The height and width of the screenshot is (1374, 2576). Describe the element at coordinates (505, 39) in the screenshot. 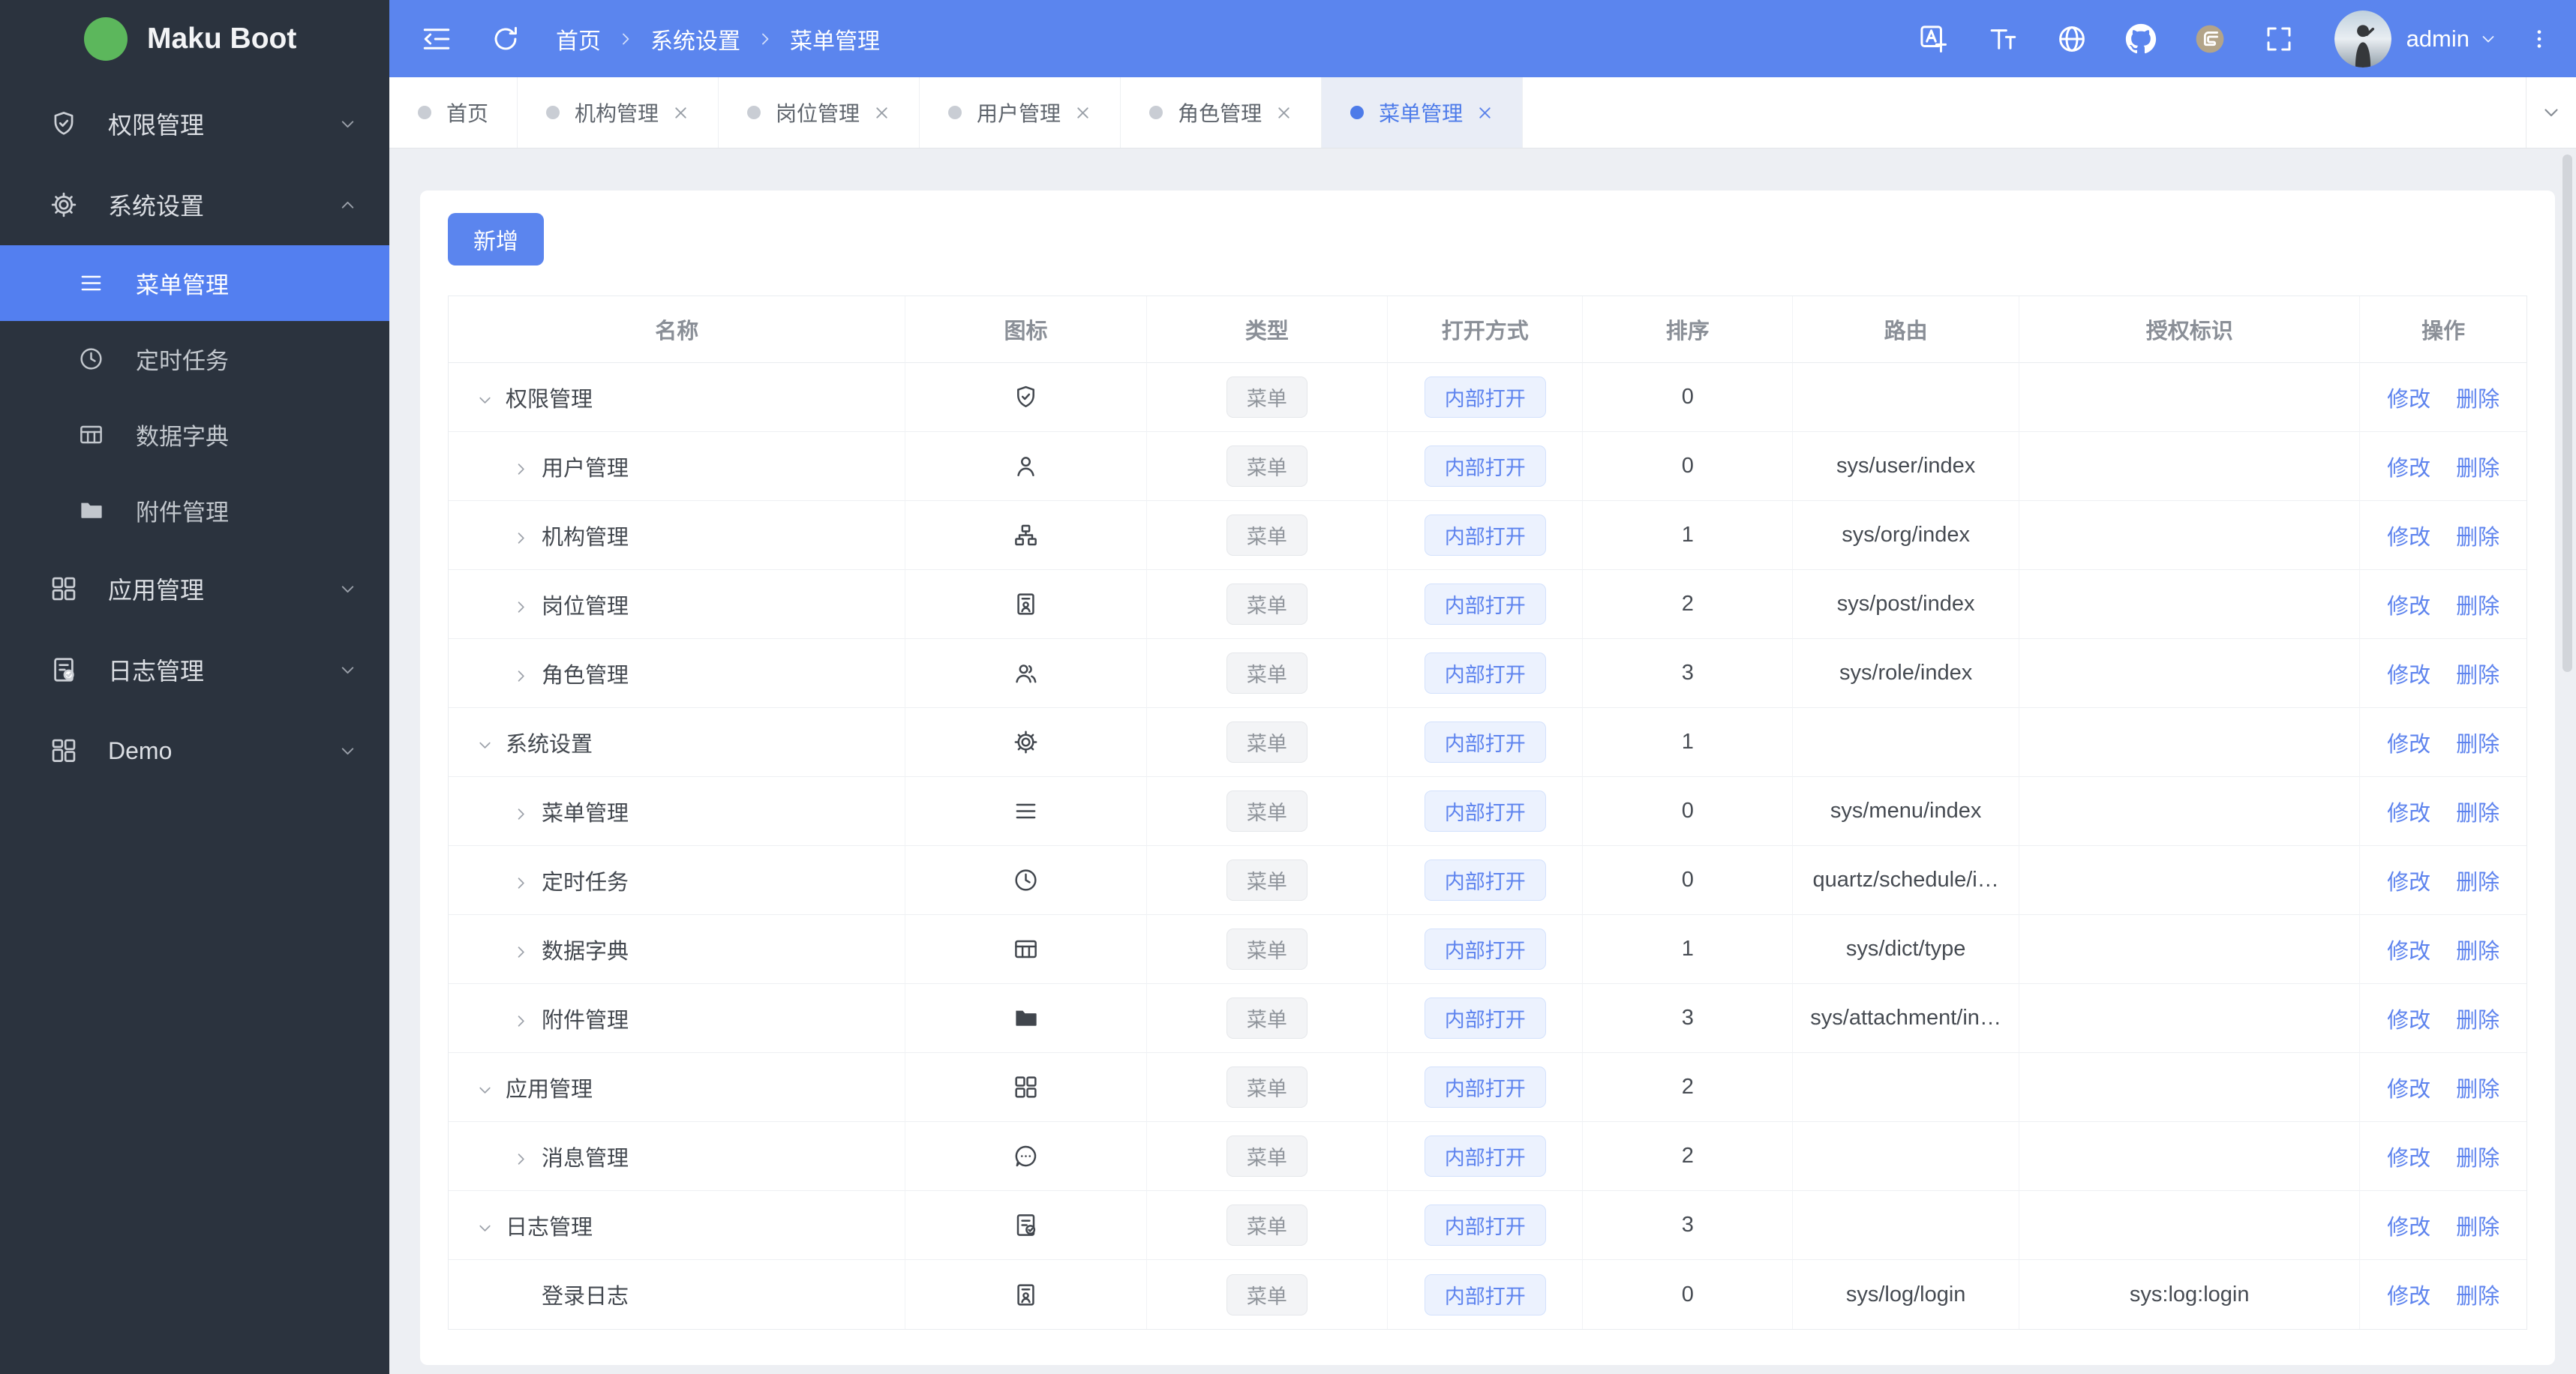

I see `refresh-button` at that location.